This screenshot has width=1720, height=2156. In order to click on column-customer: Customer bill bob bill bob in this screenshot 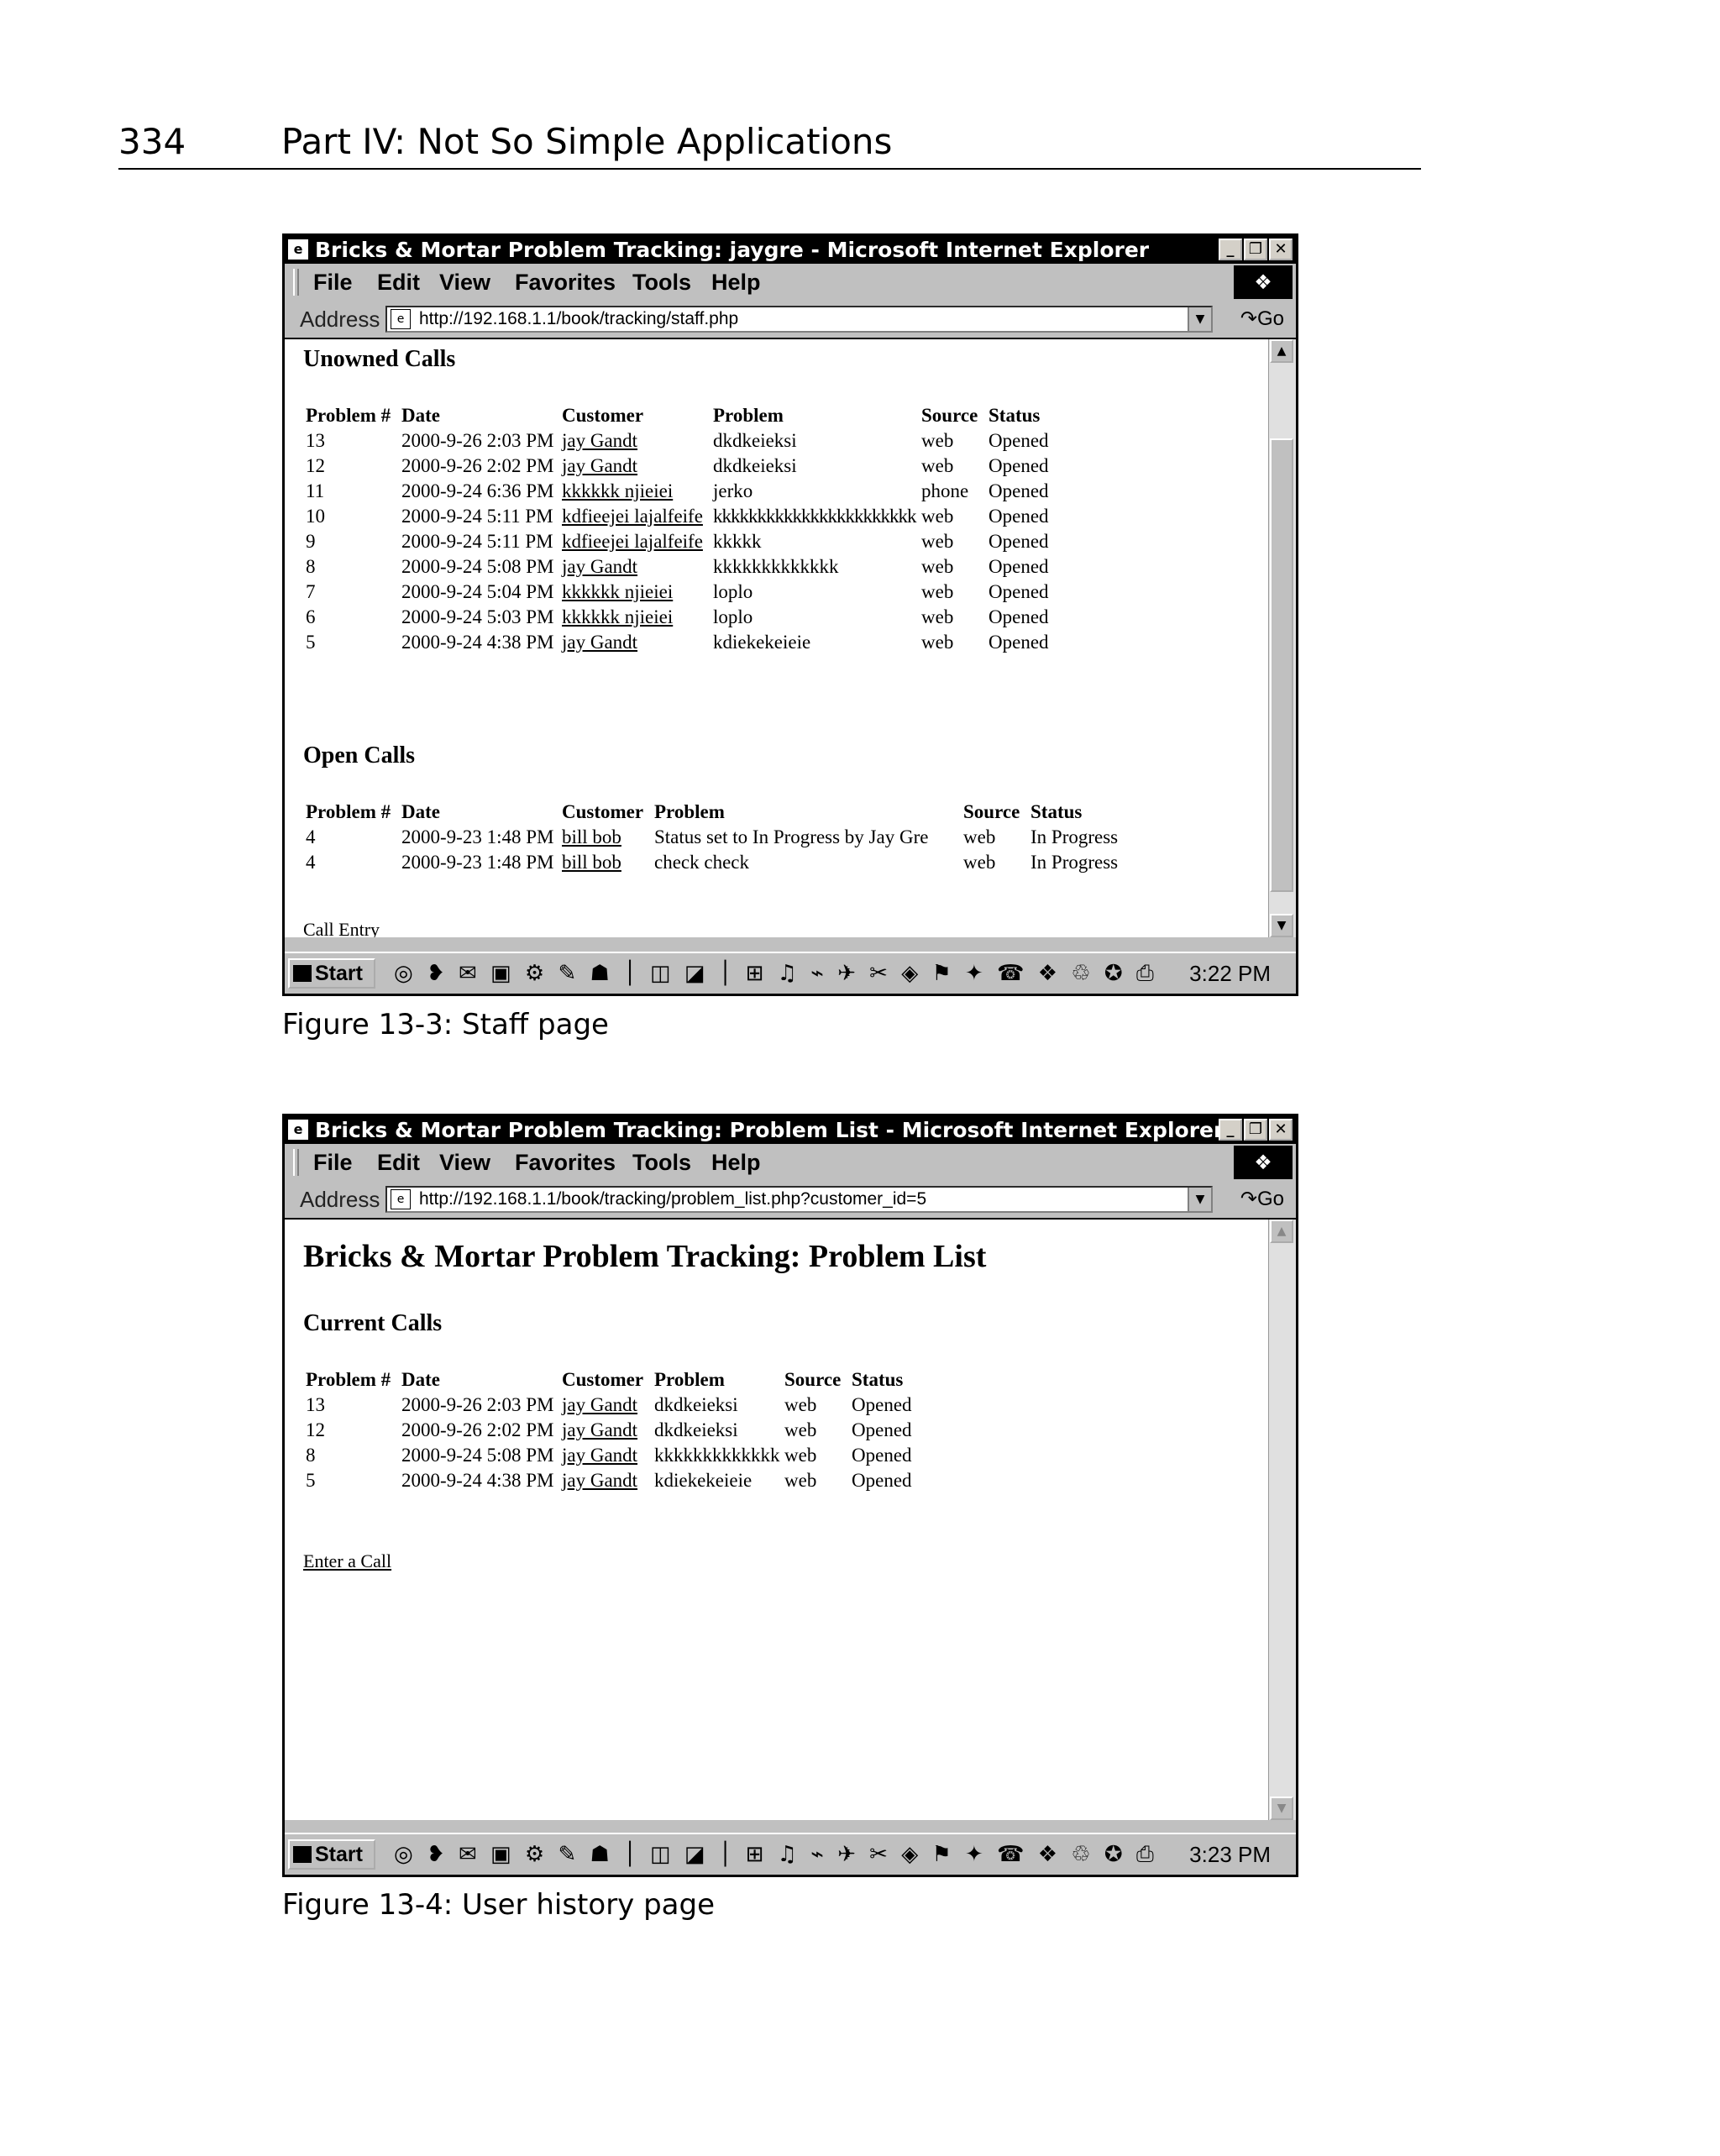, I will do `click(602, 837)`.